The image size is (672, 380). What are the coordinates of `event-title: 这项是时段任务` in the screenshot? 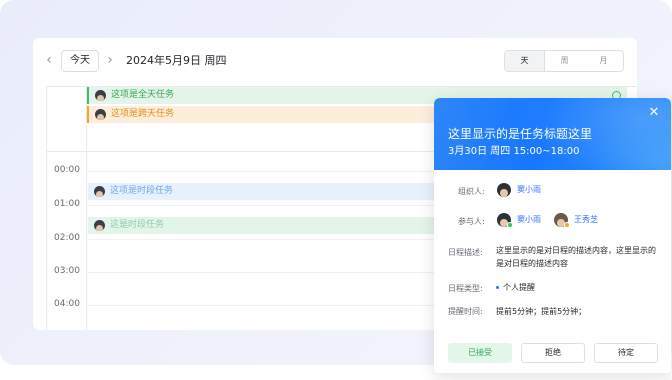 It's located at (142, 191).